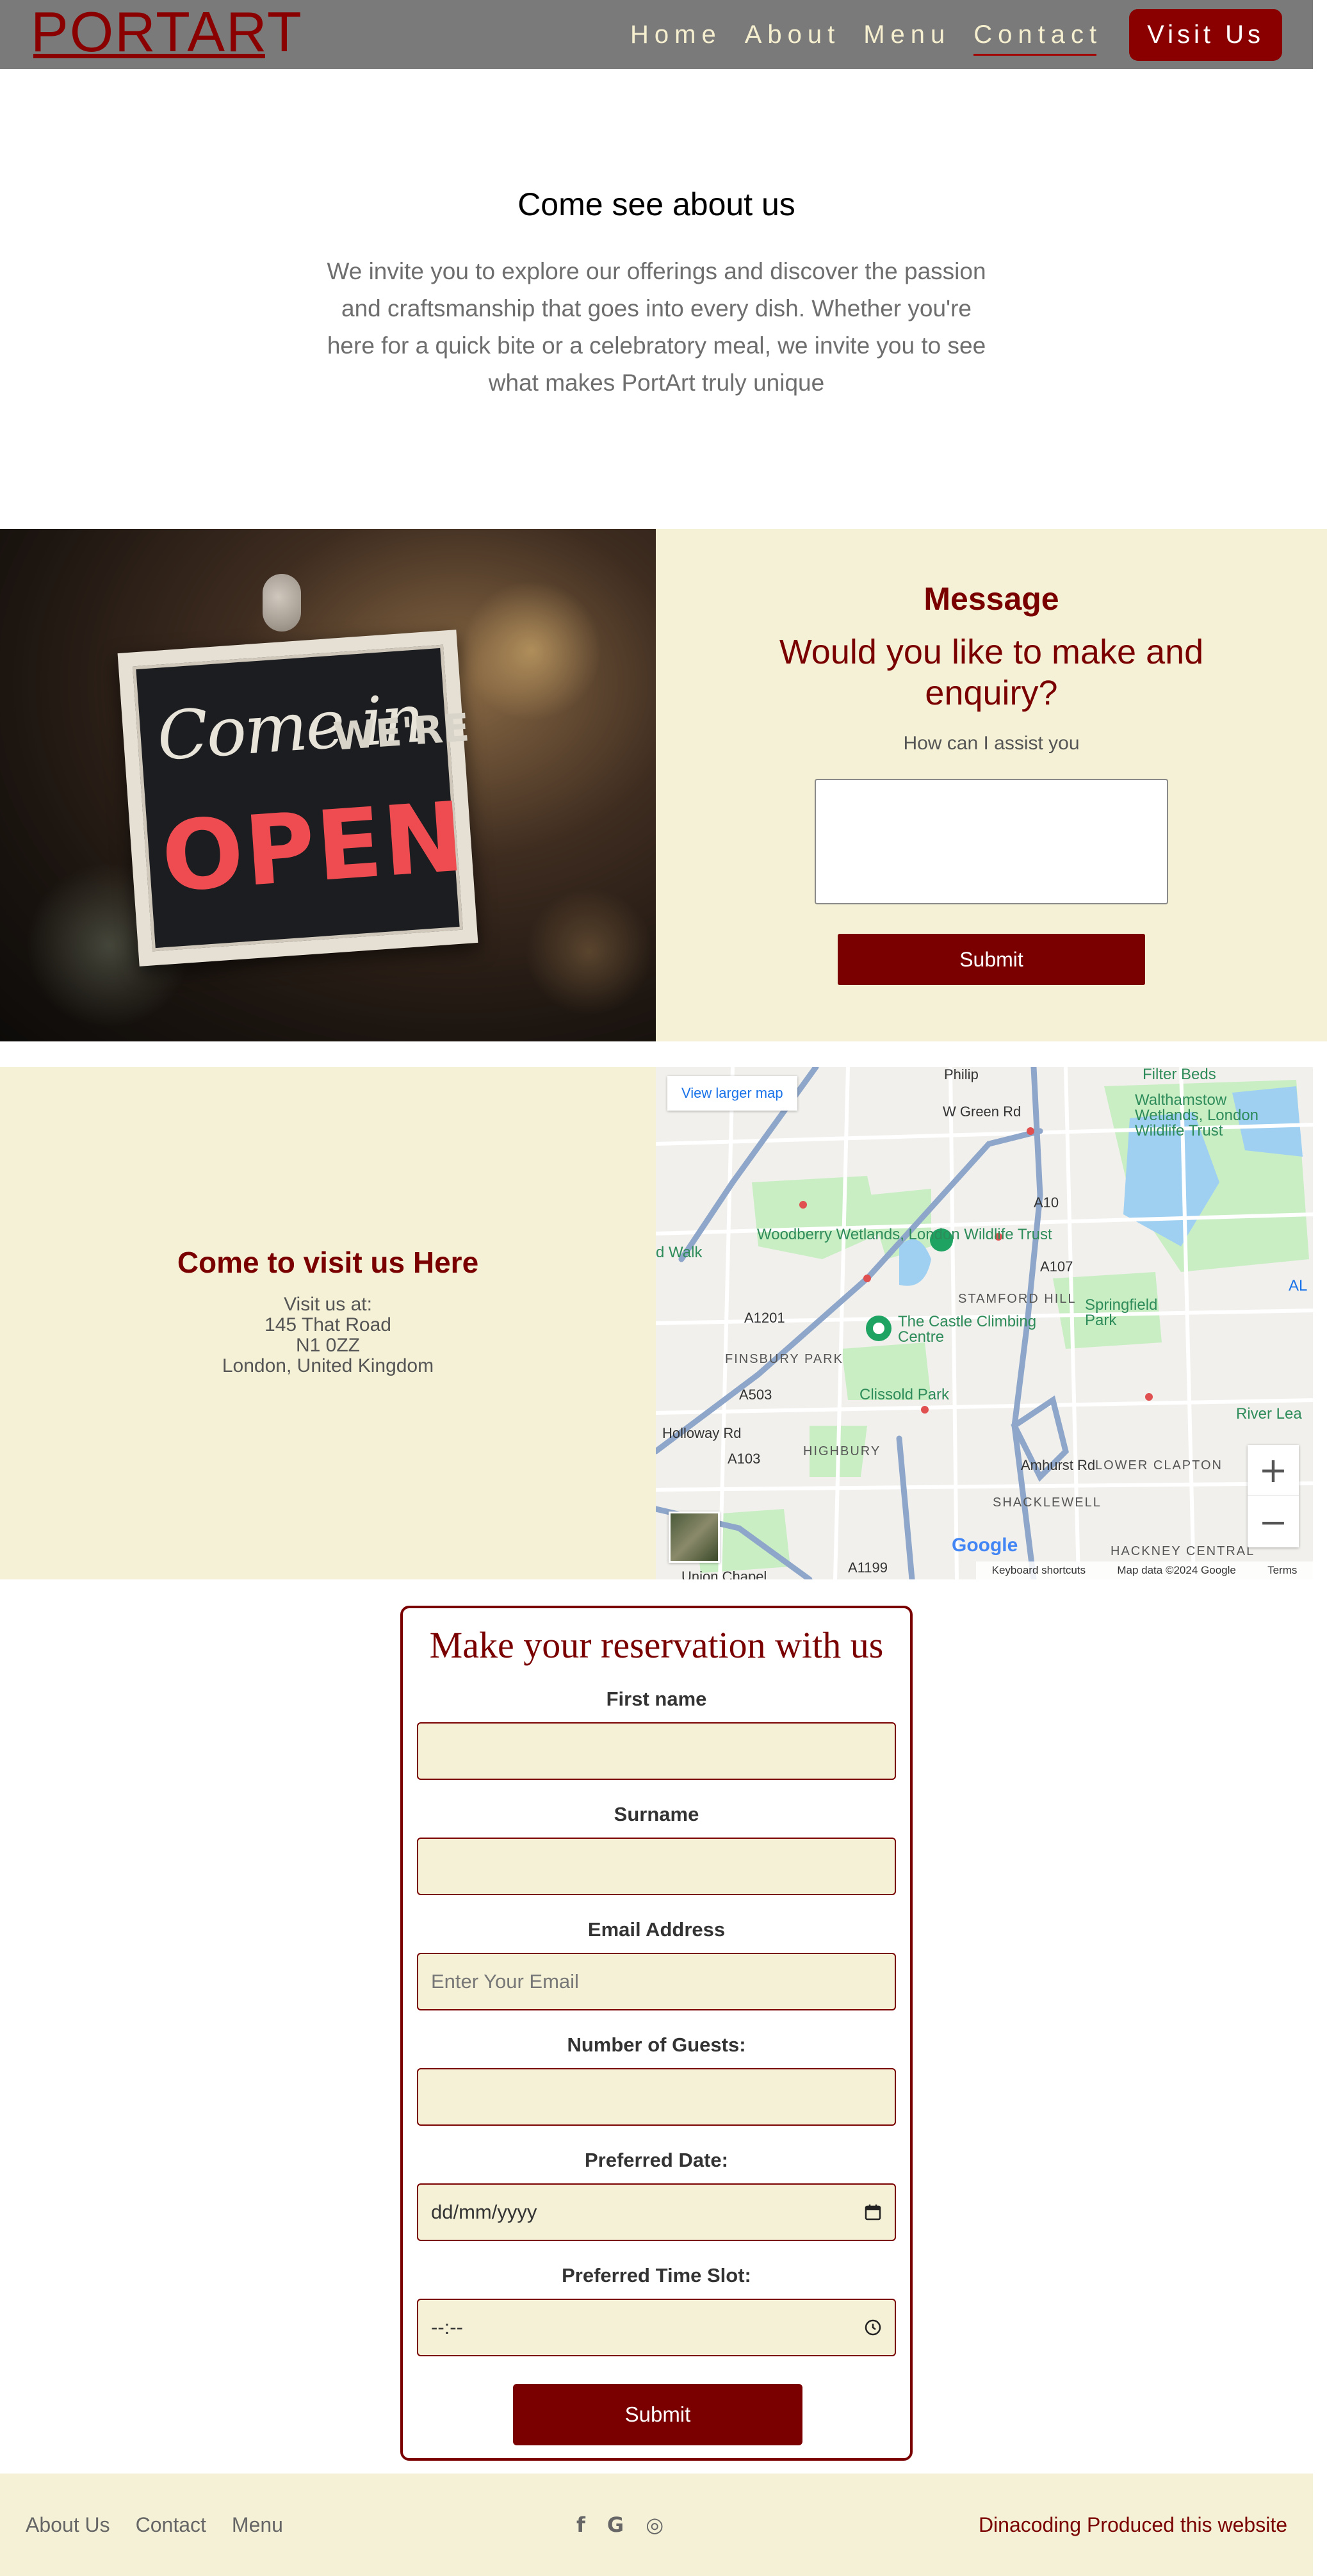 The width and height of the screenshot is (1327, 2576). What do you see at coordinates (873, 2327) in the screenshot?
I see `clock-icon` at bounding box center [873, 2327].